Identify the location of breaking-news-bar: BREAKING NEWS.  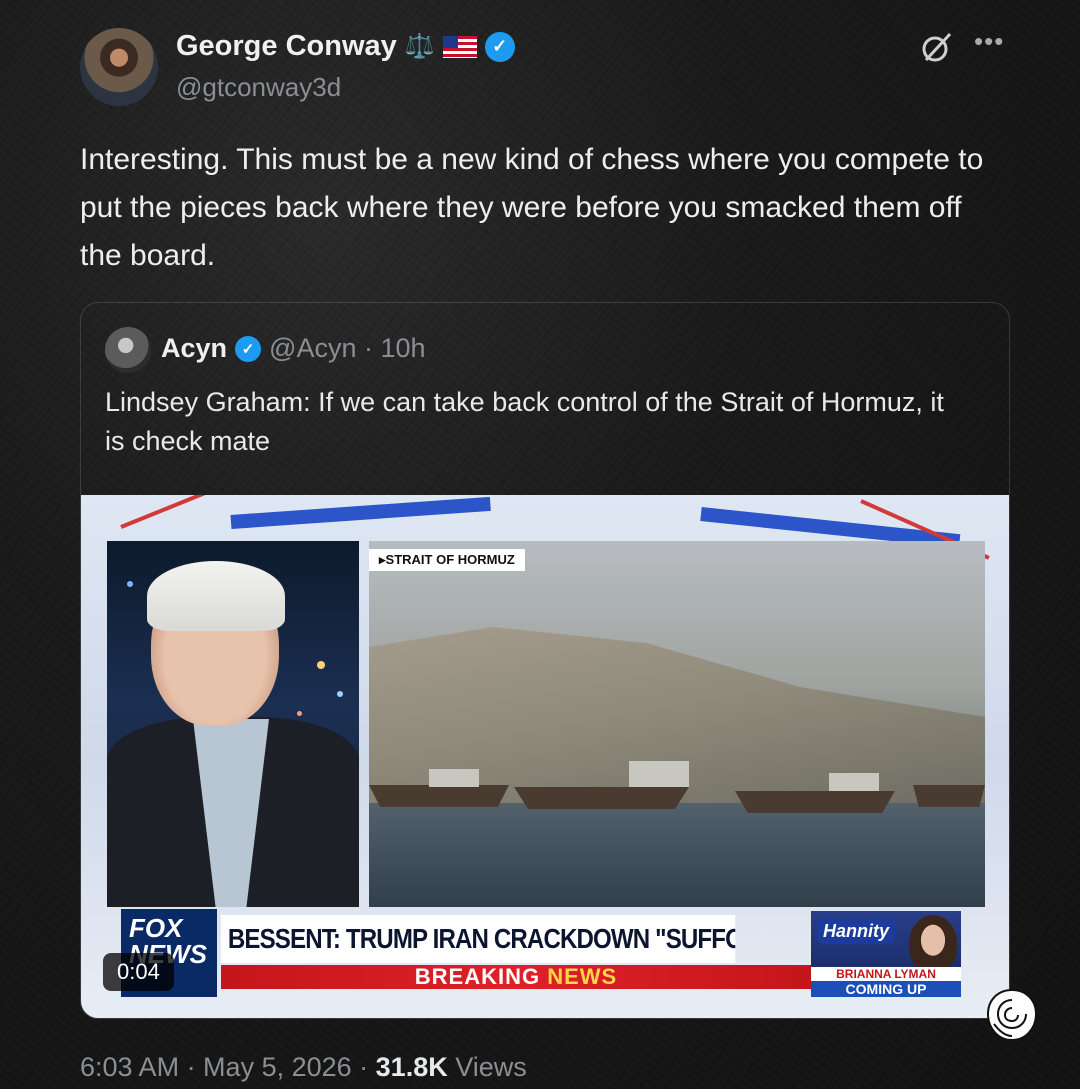
(516, 977).